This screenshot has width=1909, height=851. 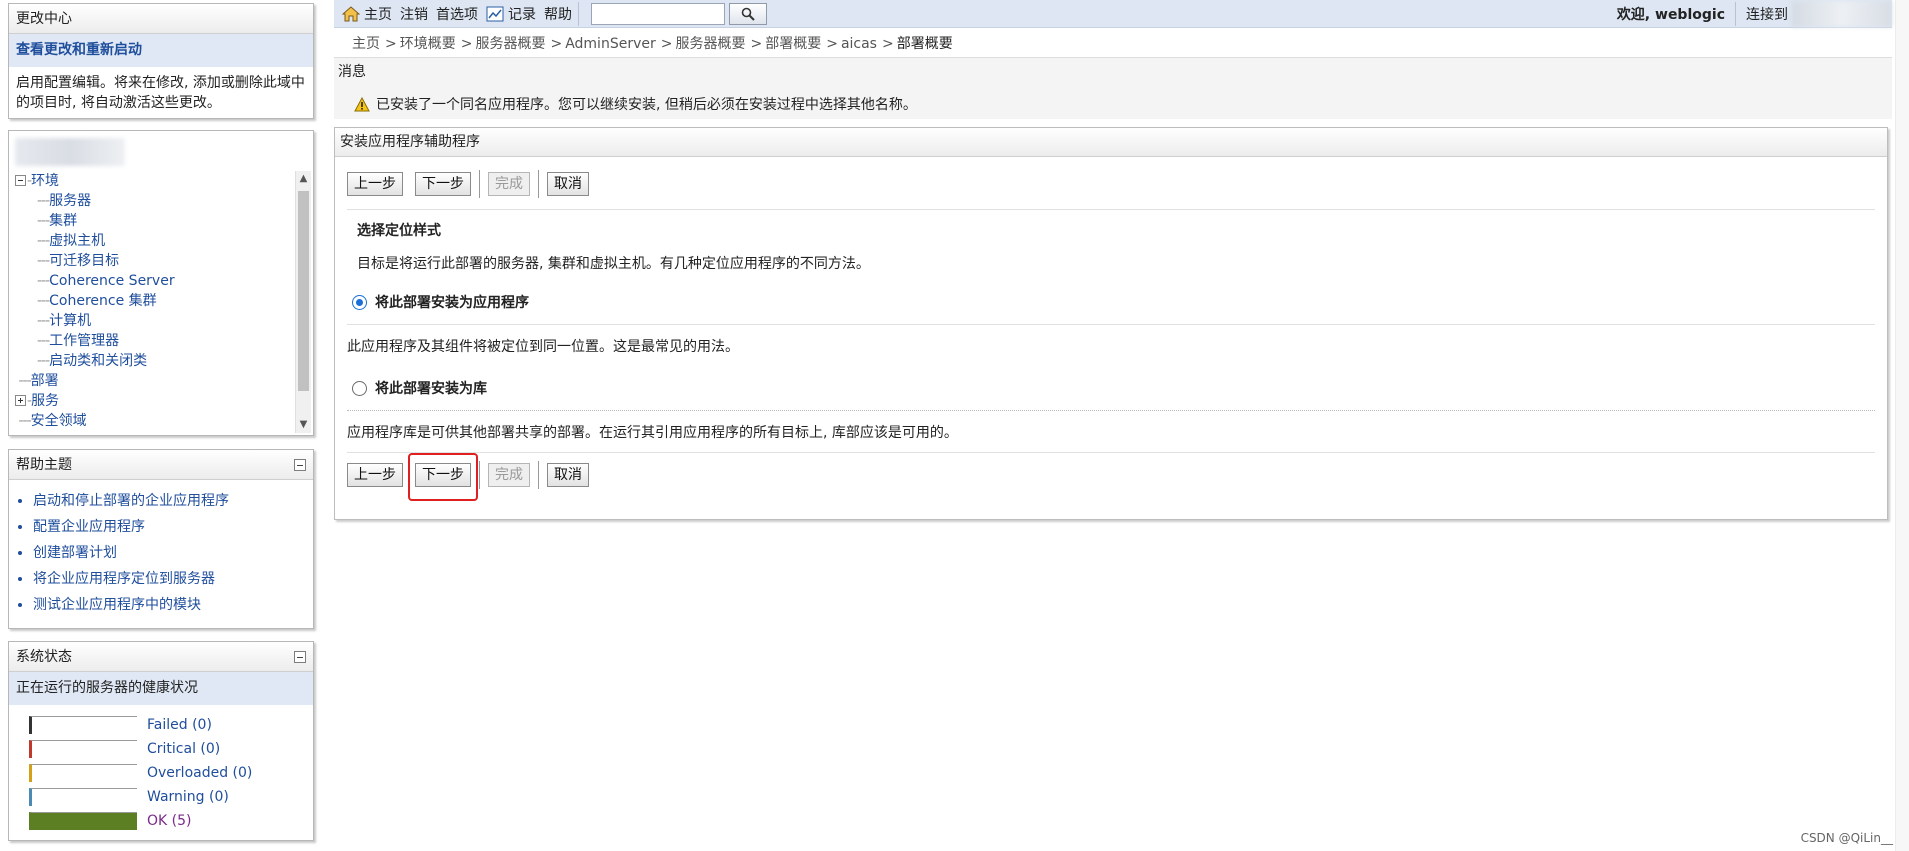 What do you see at coordinates (152, 201) in the screenshot?
I see `tree-item-servers: ---服务器` at bounding box center [152, 201].